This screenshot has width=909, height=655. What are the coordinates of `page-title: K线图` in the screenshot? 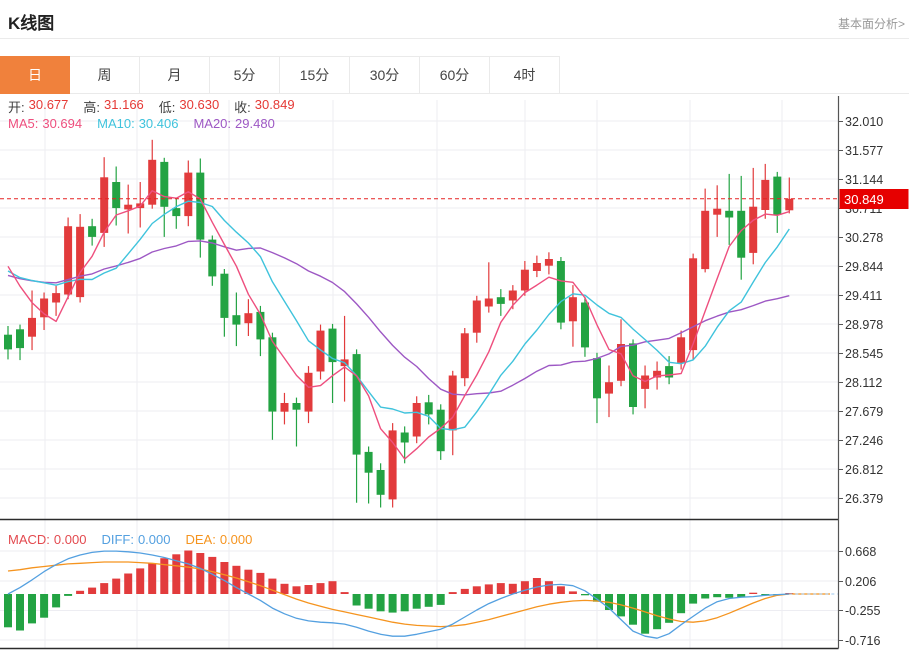 It's located at (31, 23).